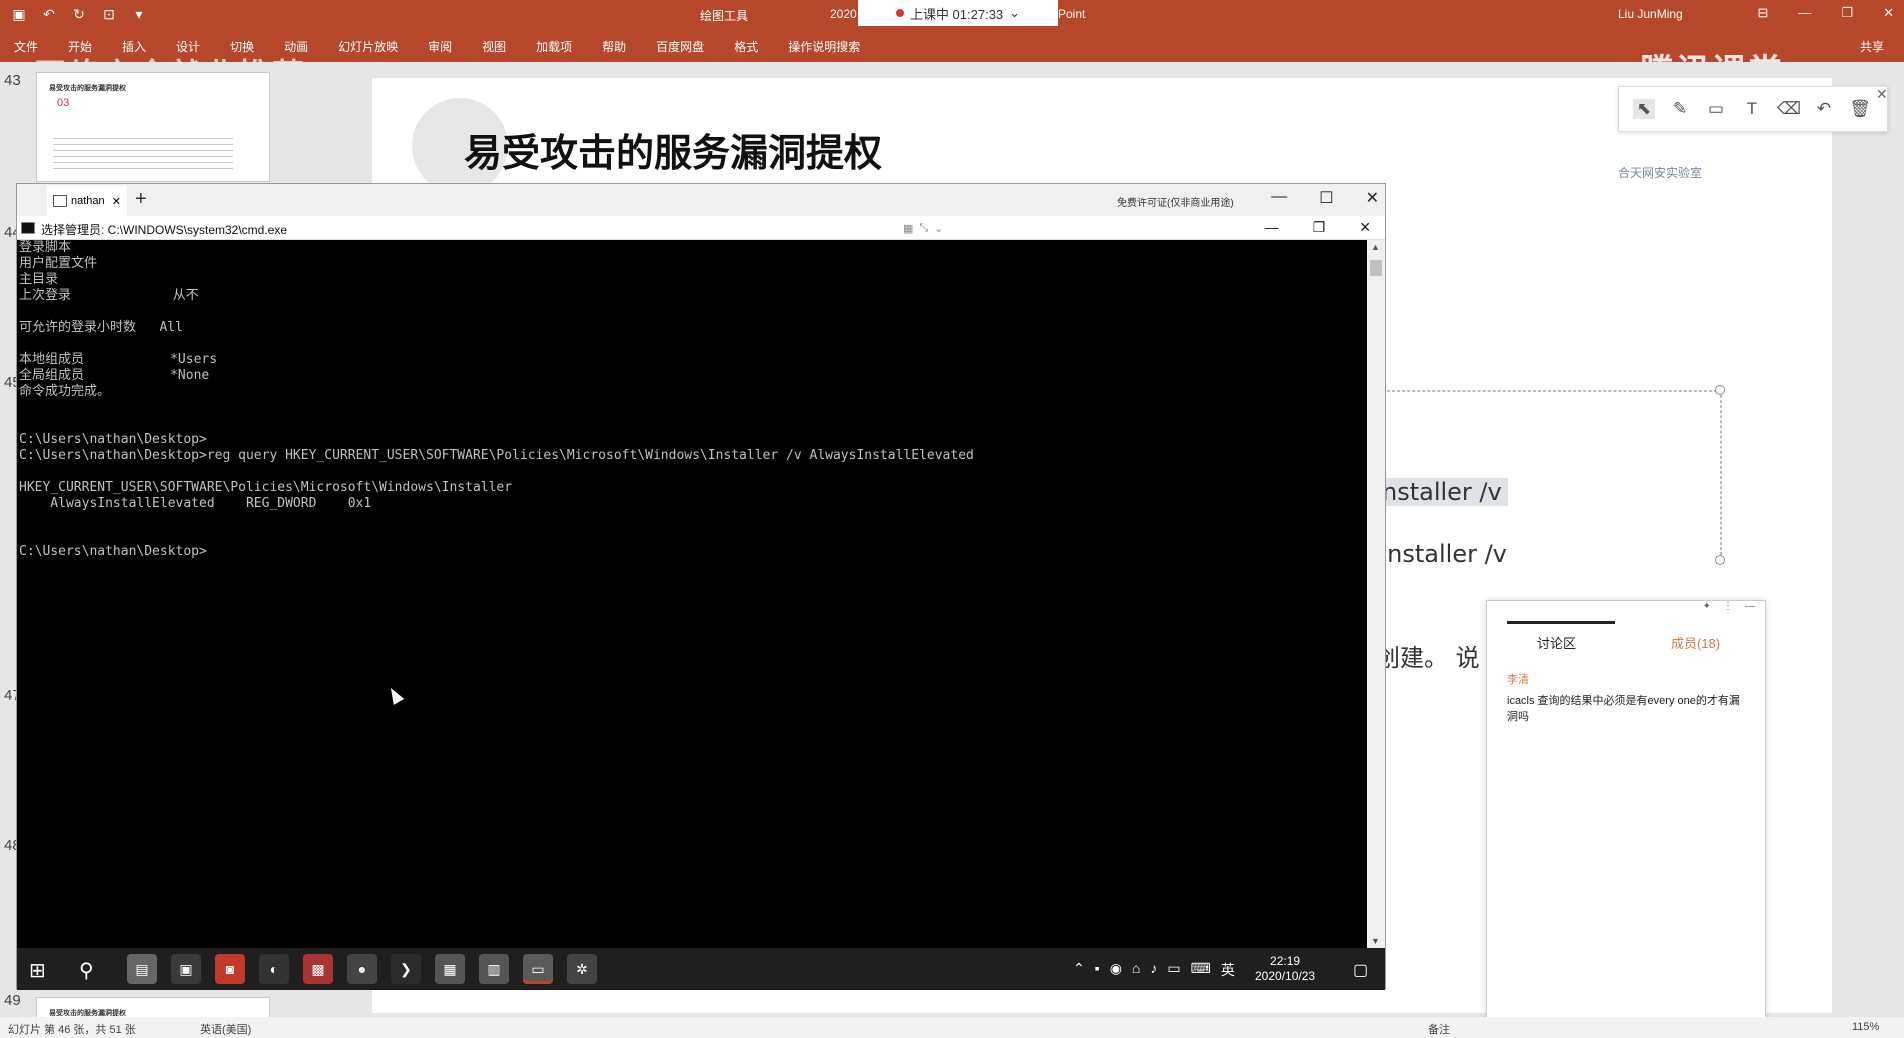  What do you see at coordinates (1716, 109) in the screenshot?
I see `rectangle-icon: ▭` at bounding box center [1716, 109].